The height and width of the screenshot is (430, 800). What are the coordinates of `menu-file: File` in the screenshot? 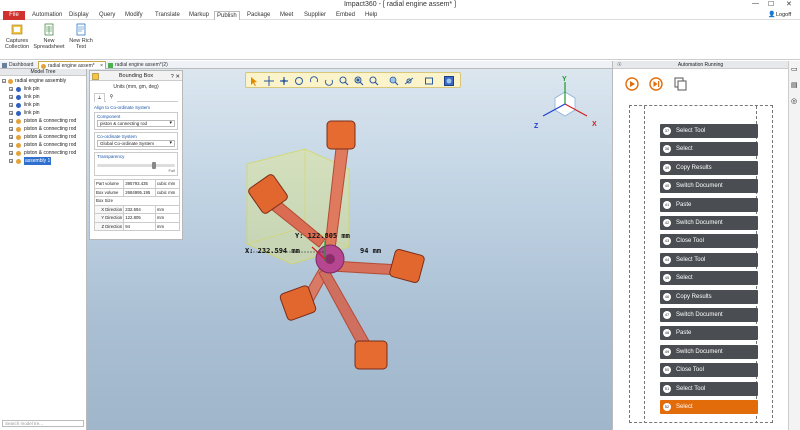 It's located at (14, 15).